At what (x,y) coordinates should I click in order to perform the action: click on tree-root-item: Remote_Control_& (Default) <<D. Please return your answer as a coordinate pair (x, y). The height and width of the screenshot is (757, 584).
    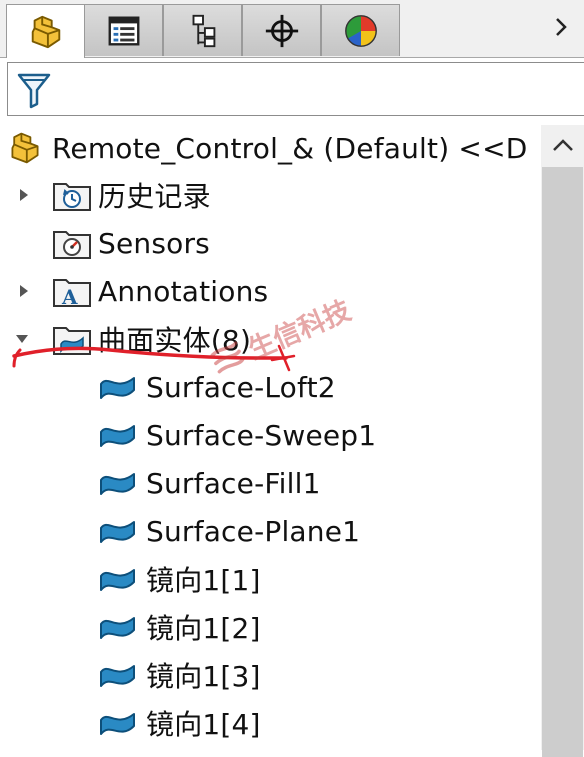
    Looking at the image, I should click on (267, 148).